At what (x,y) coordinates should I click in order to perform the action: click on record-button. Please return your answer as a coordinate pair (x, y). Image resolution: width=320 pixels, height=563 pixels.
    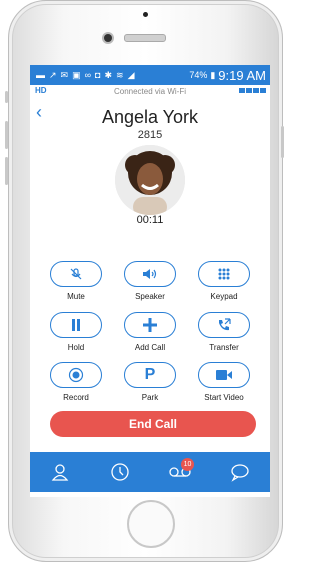
    Looking at the image, I should click on (76, 375).